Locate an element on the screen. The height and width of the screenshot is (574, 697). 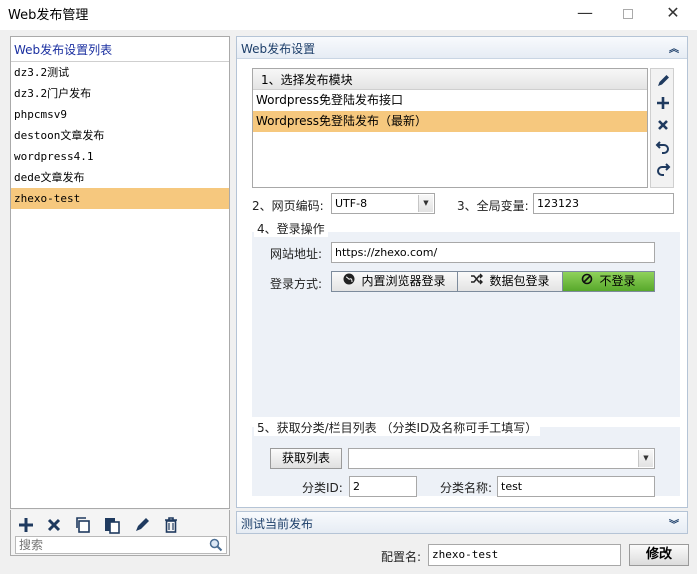
builtin-browser-login-button: 内置浏览器登录 is located at coordinates (395, 281).